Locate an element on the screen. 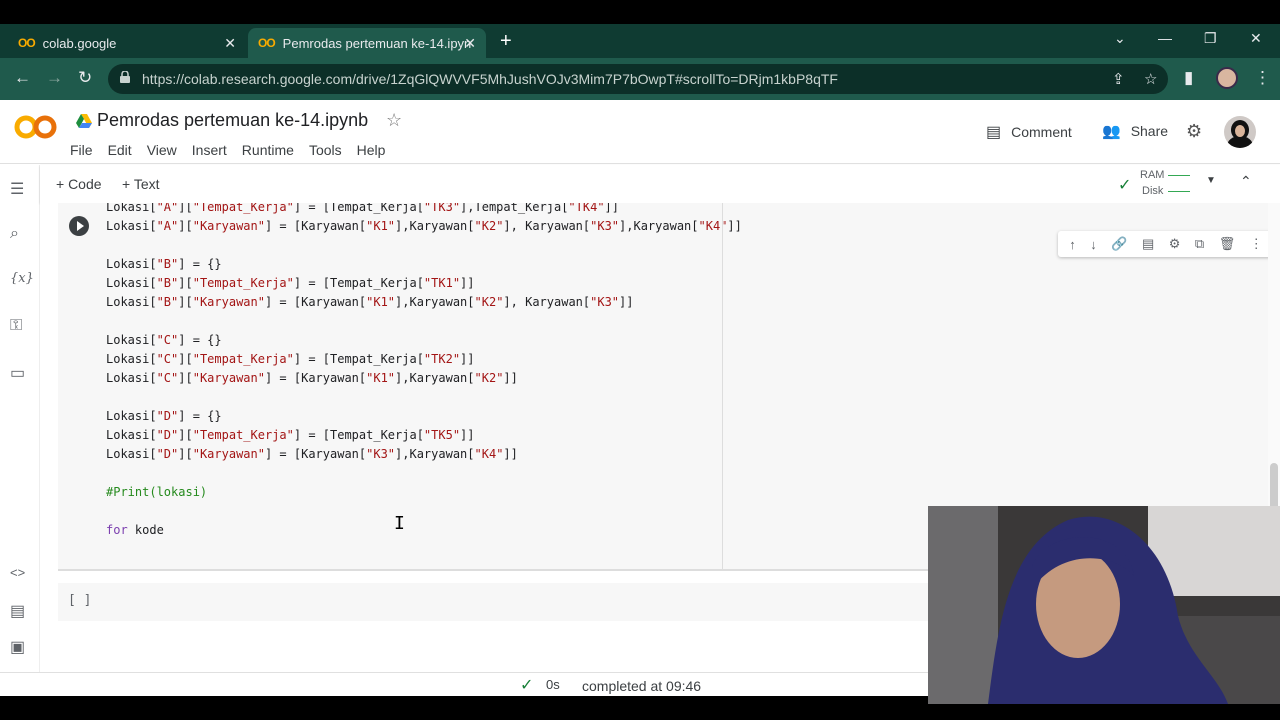 The height and width of the screenshot is (720, 1280). more-icon: ⋮ is located at coordinates (1256, 244).